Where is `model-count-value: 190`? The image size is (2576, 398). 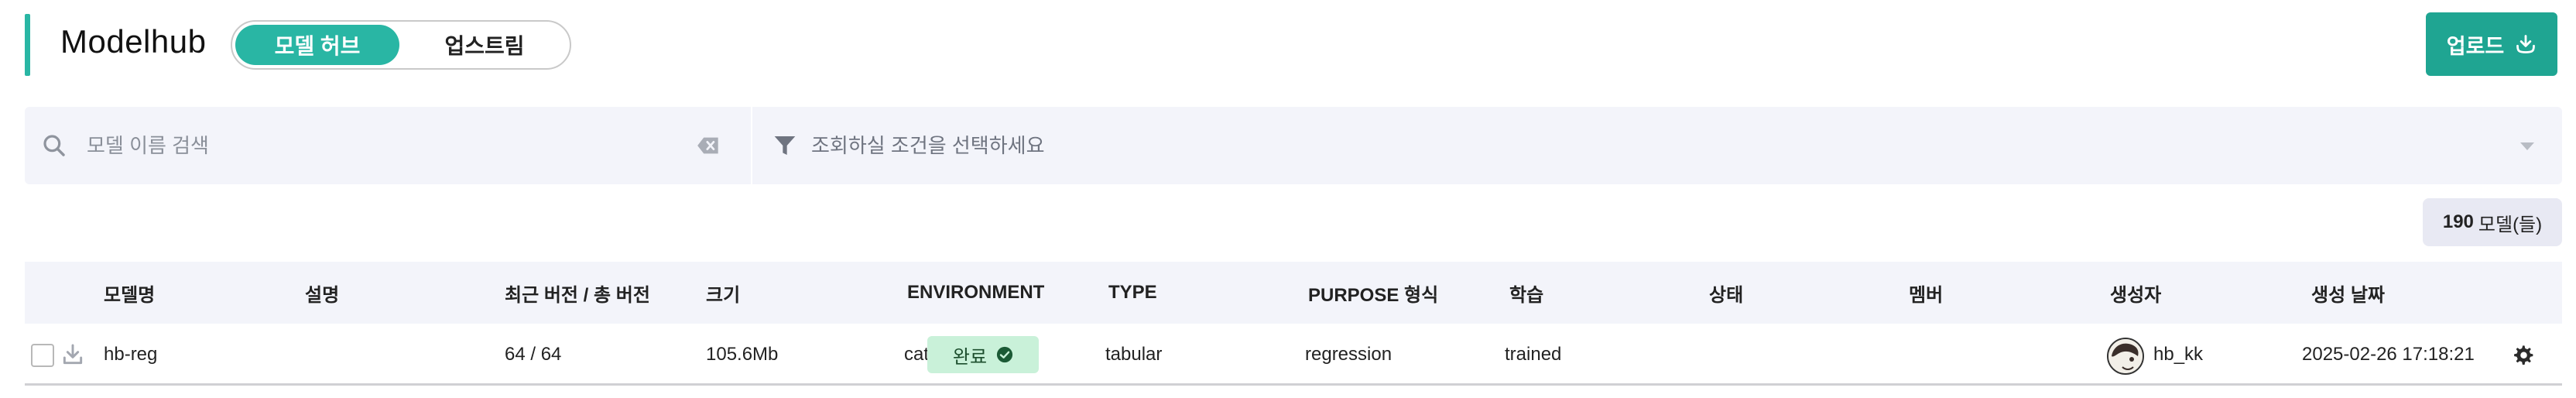 model-count-value: 190 is located at coordinates (2458, 221).